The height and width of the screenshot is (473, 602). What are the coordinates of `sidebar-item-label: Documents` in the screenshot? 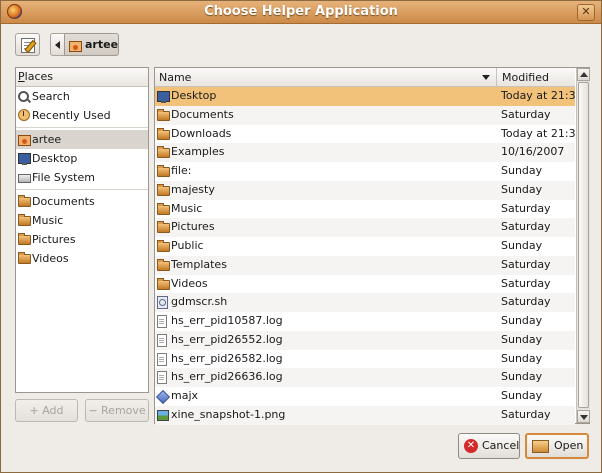 It's located at (63, 201).